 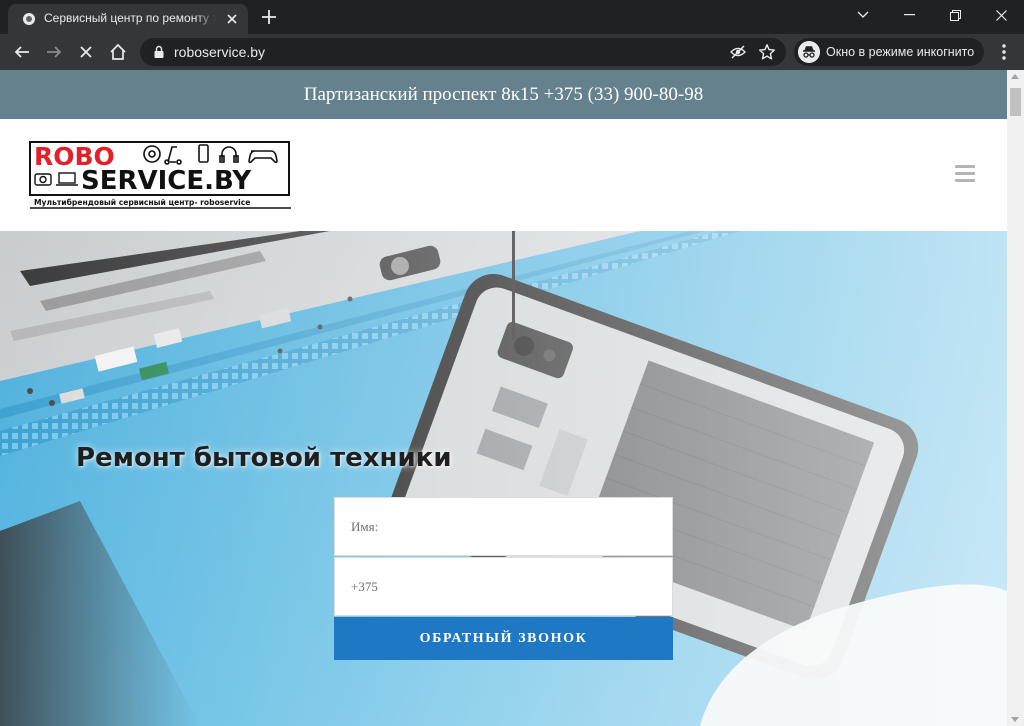 I want to click on home-button, so click(x=118, y=52).